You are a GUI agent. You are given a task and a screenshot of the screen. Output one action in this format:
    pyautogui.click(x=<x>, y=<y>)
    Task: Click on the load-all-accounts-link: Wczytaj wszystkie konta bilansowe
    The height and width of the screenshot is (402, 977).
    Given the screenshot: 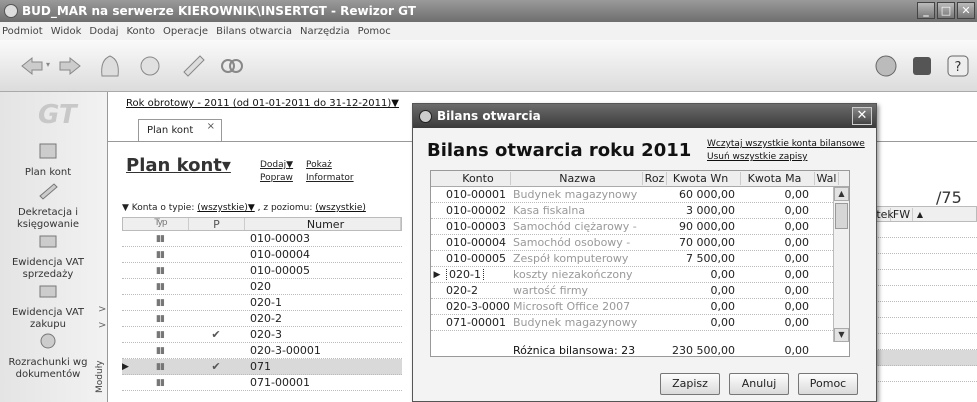 What is the action you would take?
    pyautogui.click(x=786, y=144)
    